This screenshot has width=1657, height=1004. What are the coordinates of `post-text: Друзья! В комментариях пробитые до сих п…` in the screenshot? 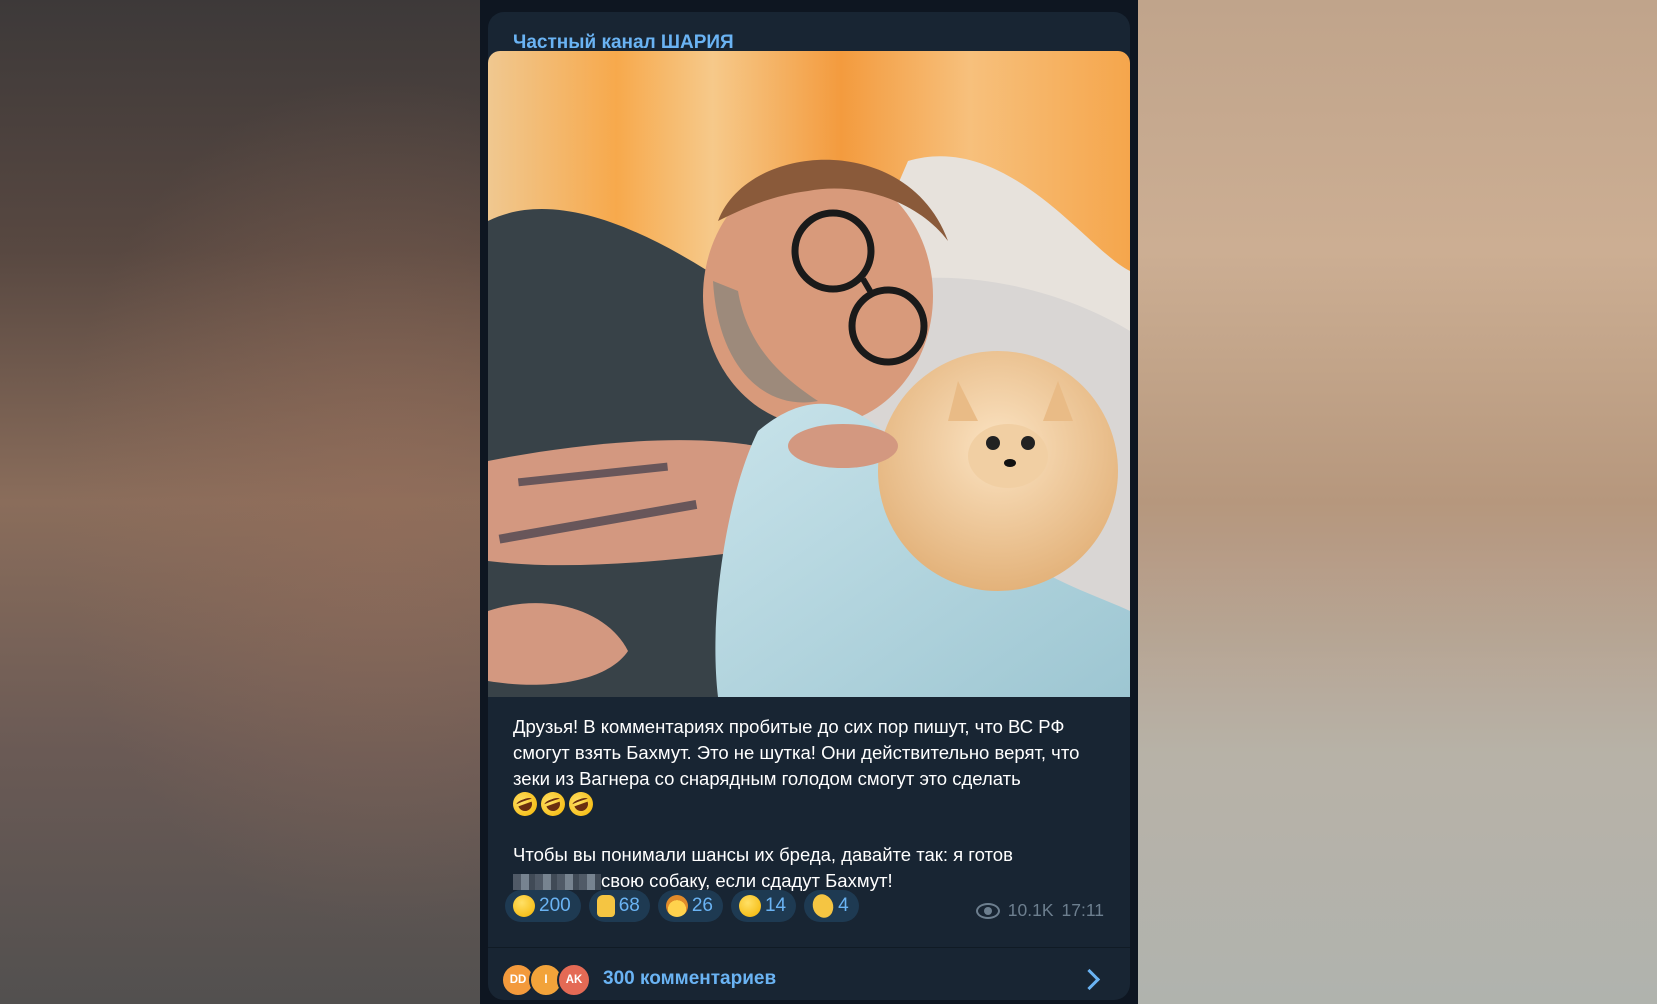 It's located at (811, 804).